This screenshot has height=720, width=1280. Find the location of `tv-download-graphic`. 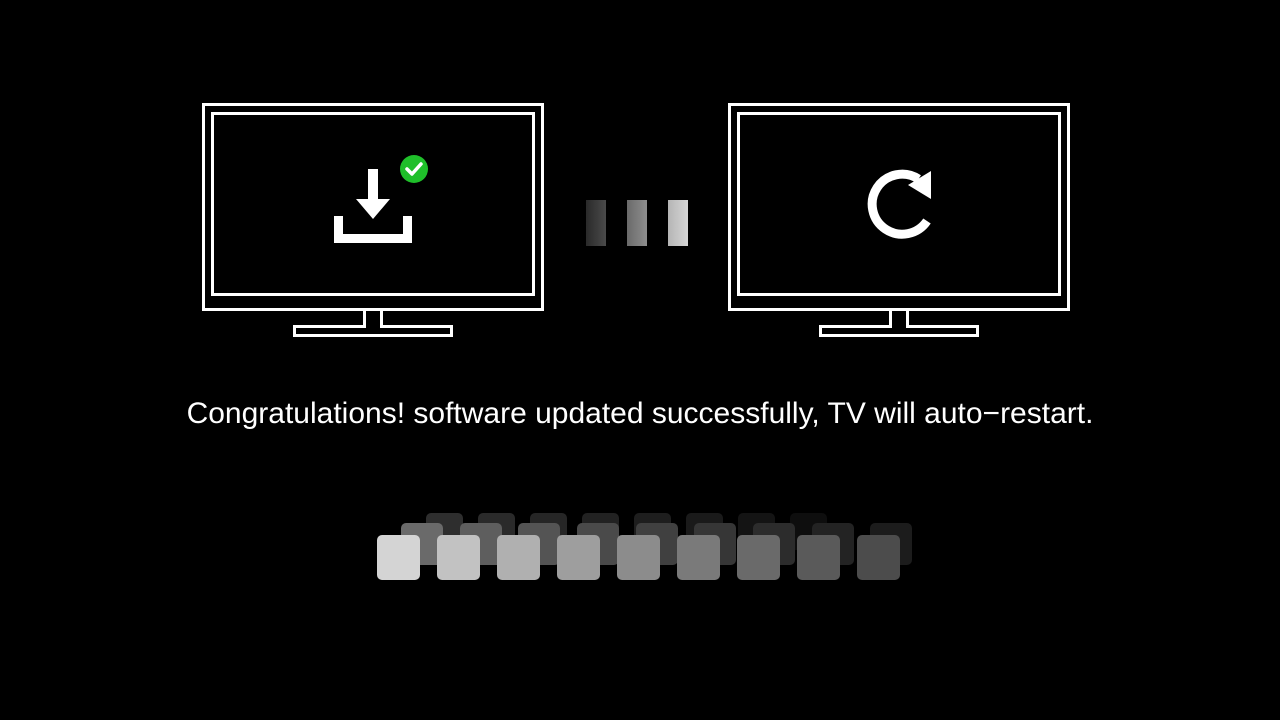

tv-download-graphic is located at coordinates (374, 221).